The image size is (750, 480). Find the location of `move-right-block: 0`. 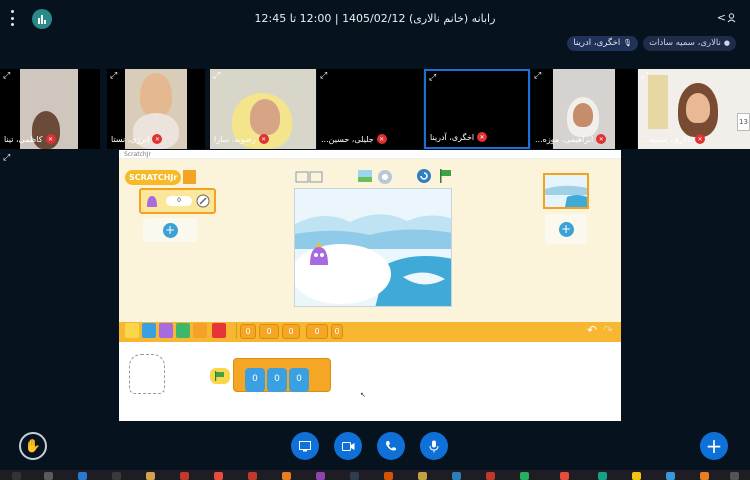

move-right-block: 0 is located at coordinates (255, 380).